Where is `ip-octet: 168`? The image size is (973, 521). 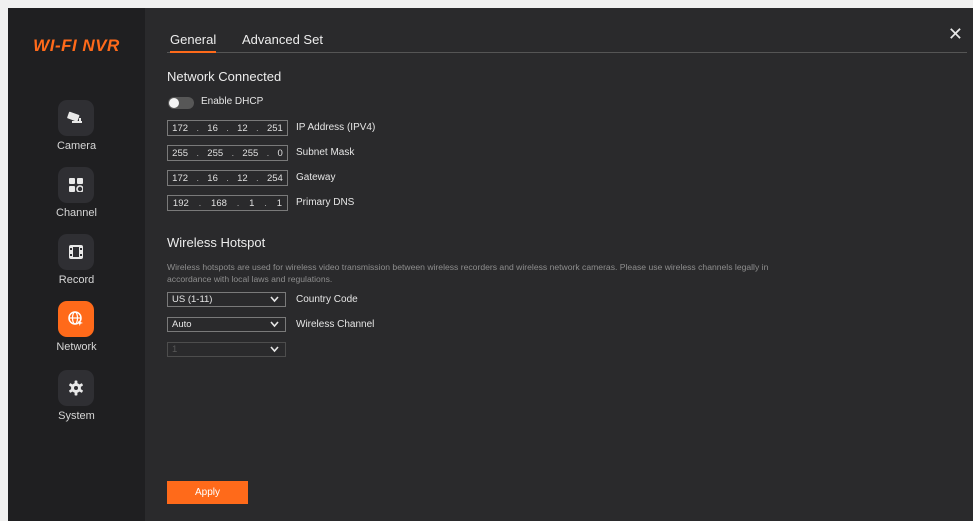
ip-octet: 168 is located at coordinates (219, 203).